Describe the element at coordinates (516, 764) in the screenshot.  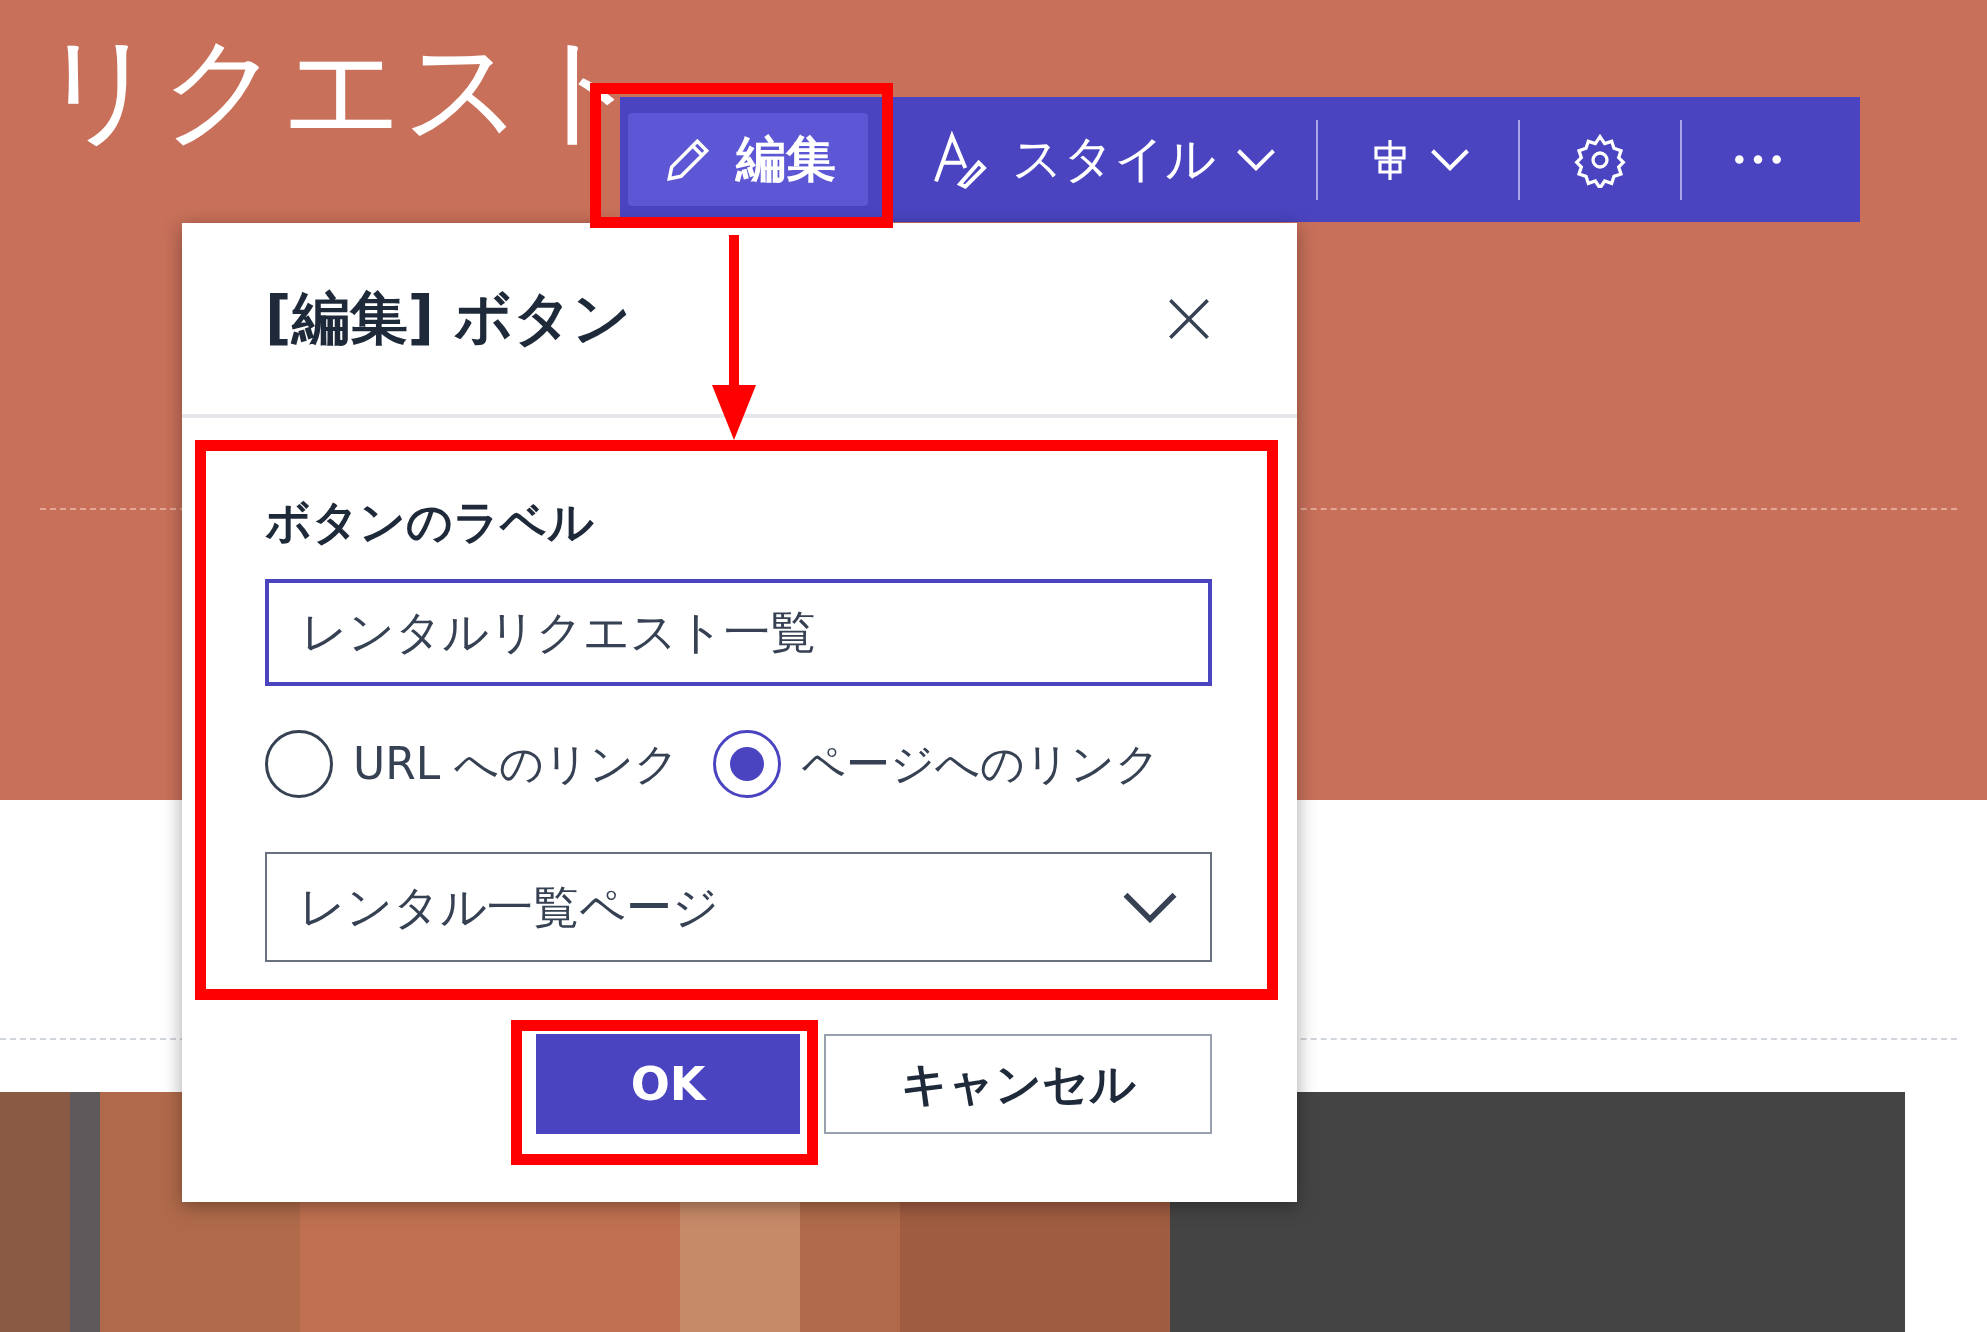
I see `radio-label: URL へのリンク` at that location.